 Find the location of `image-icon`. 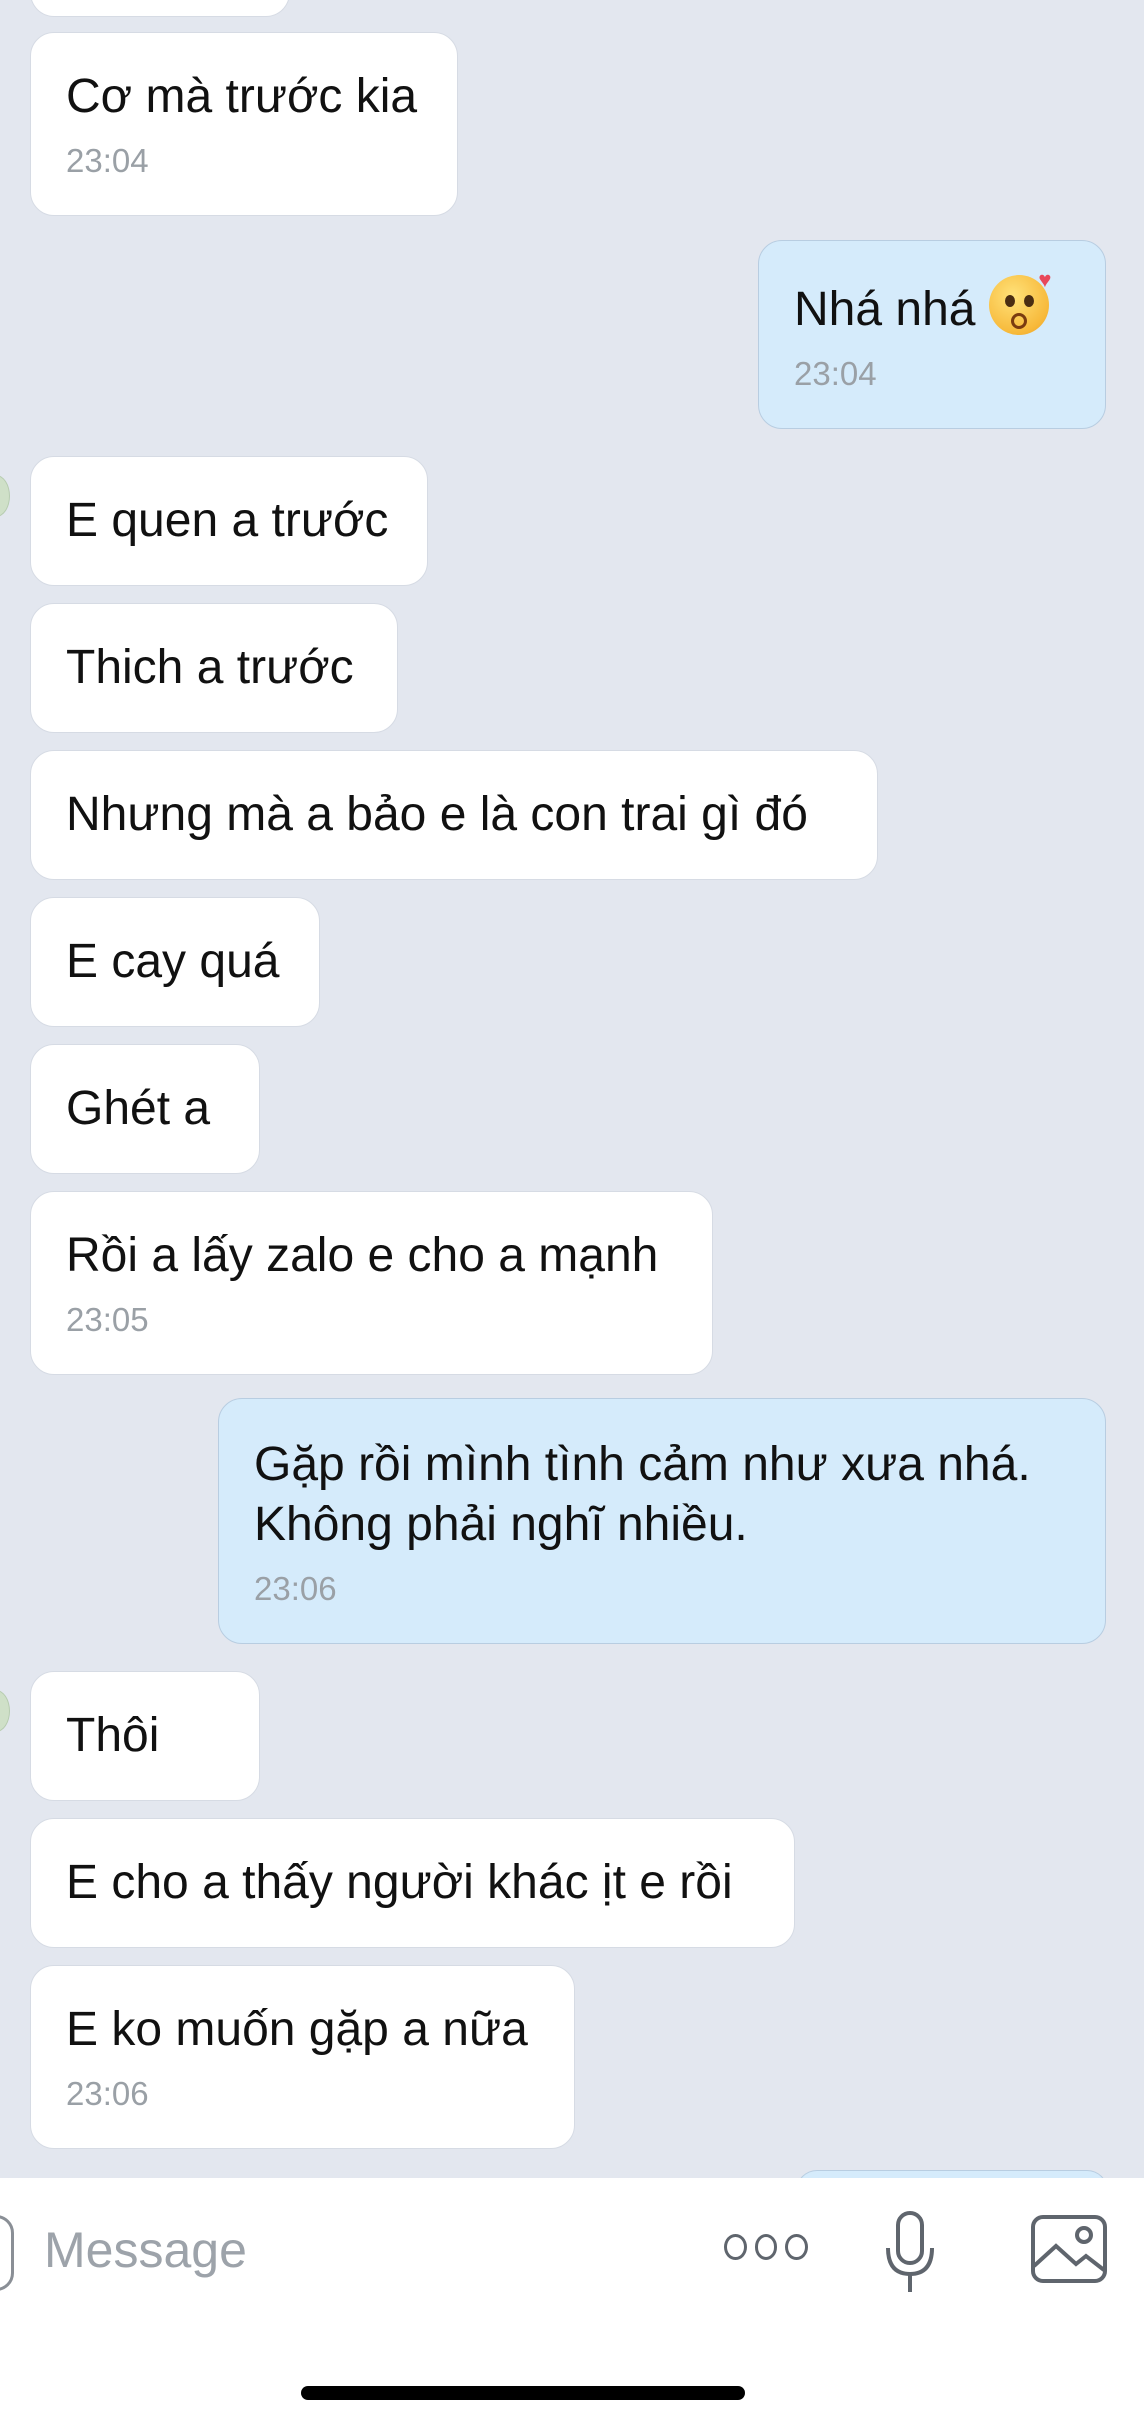

image-icon is located at coordinates (1069, 2249).